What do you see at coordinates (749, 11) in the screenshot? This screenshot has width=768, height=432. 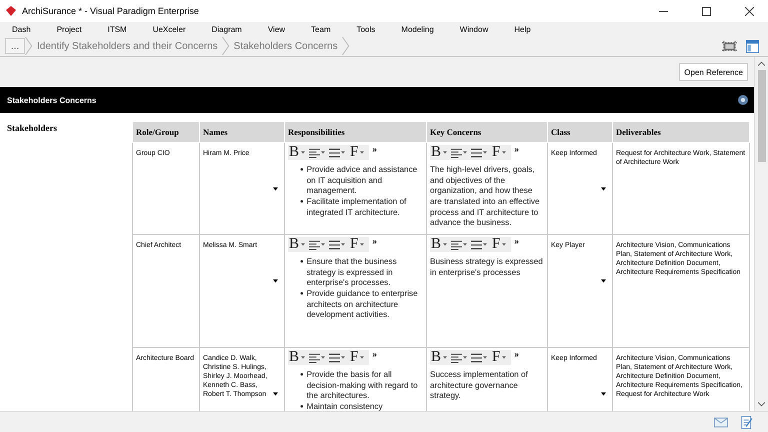 I see `close-icon` at bounding box center [749, 11].